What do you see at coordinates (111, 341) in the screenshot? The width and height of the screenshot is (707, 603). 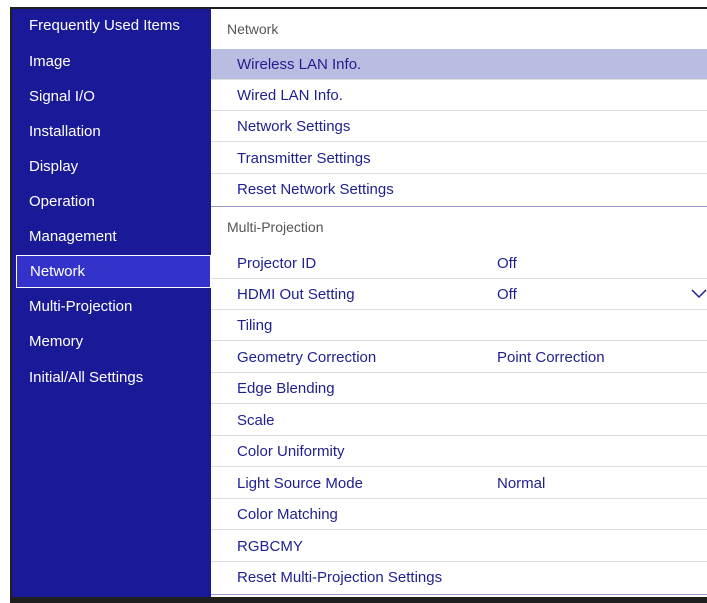 I see `sidebar-item-memory: Memory` at bounding box center [111, 341].